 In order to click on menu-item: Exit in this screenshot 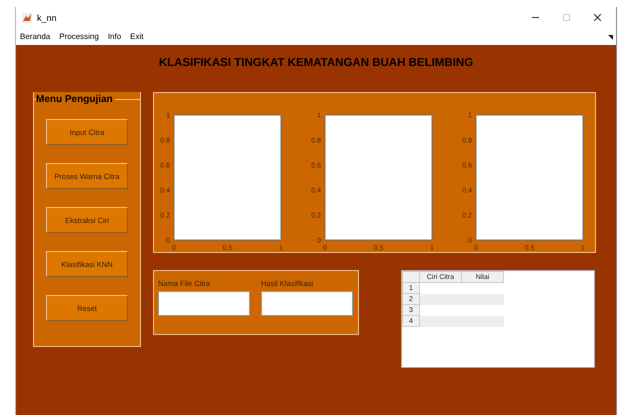, I will do `click(137, 36)`.